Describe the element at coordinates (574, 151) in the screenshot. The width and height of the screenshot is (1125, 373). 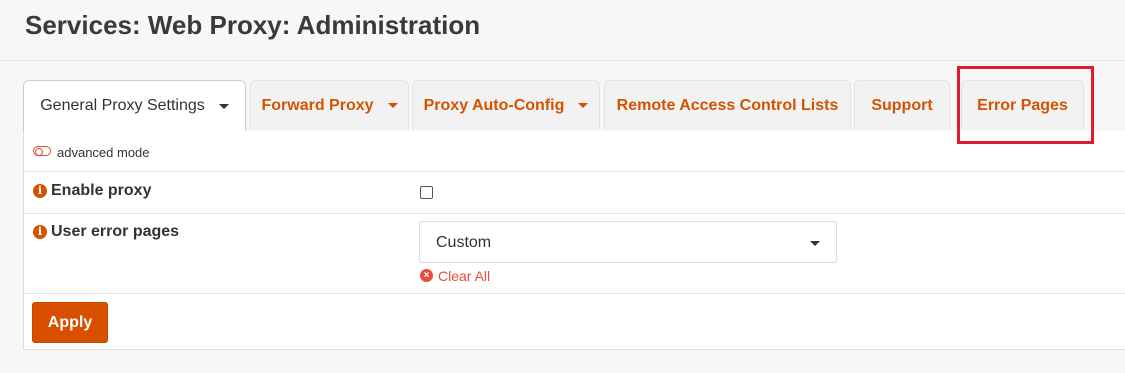
I see `advanced-mode-row: advanced mode` at that location.